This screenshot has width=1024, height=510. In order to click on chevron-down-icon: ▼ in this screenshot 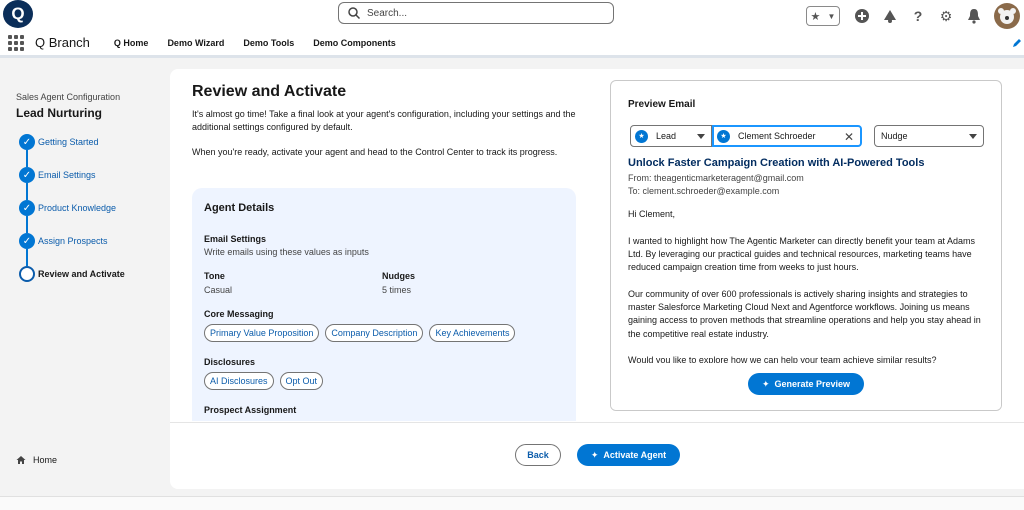, I will do `click(831, 16)`.